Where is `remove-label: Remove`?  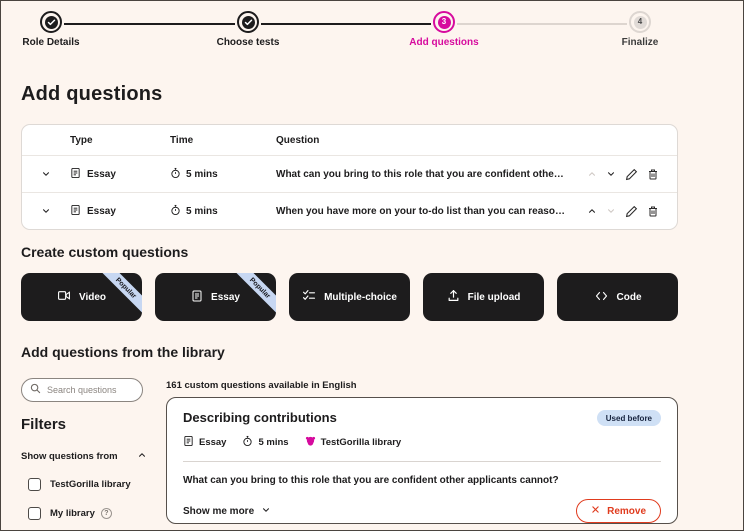 remove-label: Remove is located at coordinates (626, 511).